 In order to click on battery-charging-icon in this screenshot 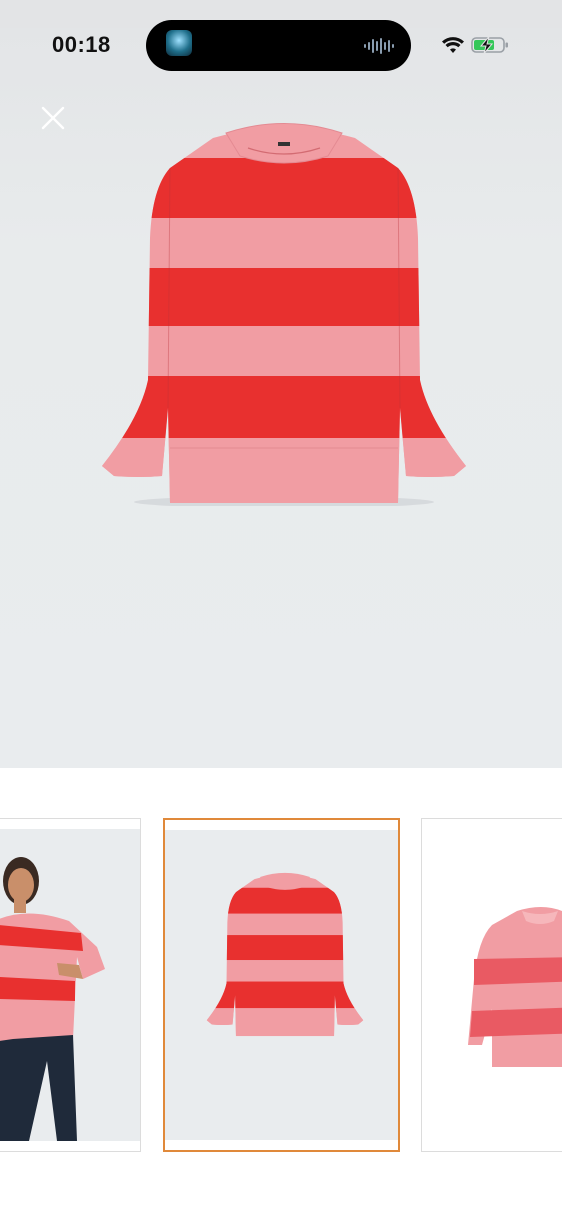, I will do `click(489, 45)`.